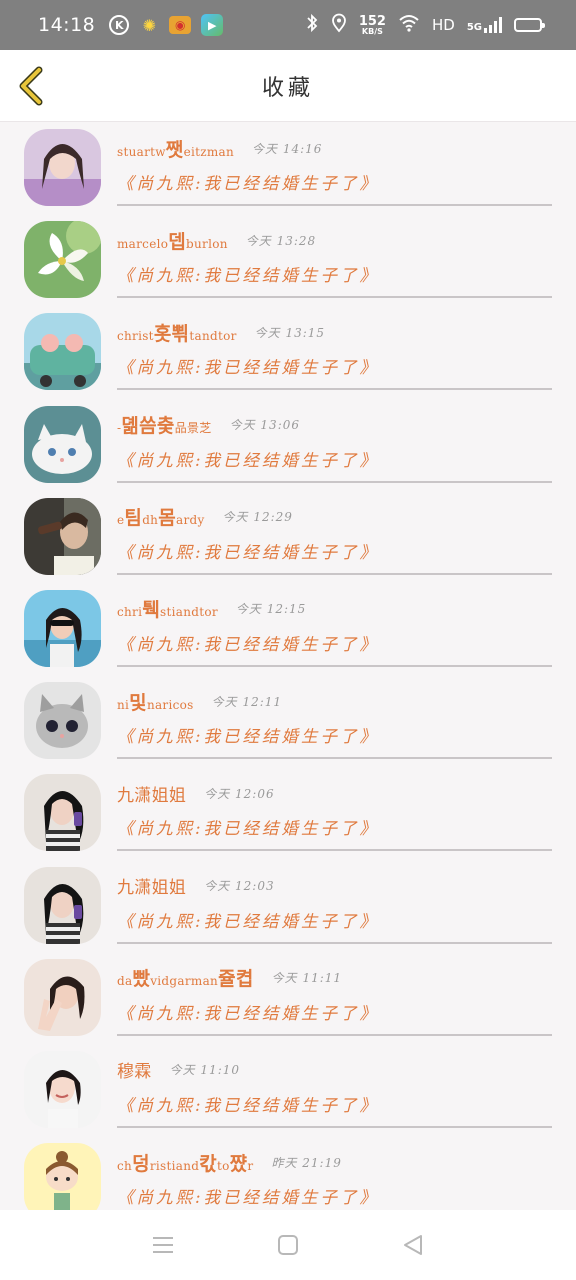 This screenshot has width=576, height=1280. Describe the element at coordinates (151, 885) in the screenshot. I see `sender-name: 九潇姐姐` at that location.